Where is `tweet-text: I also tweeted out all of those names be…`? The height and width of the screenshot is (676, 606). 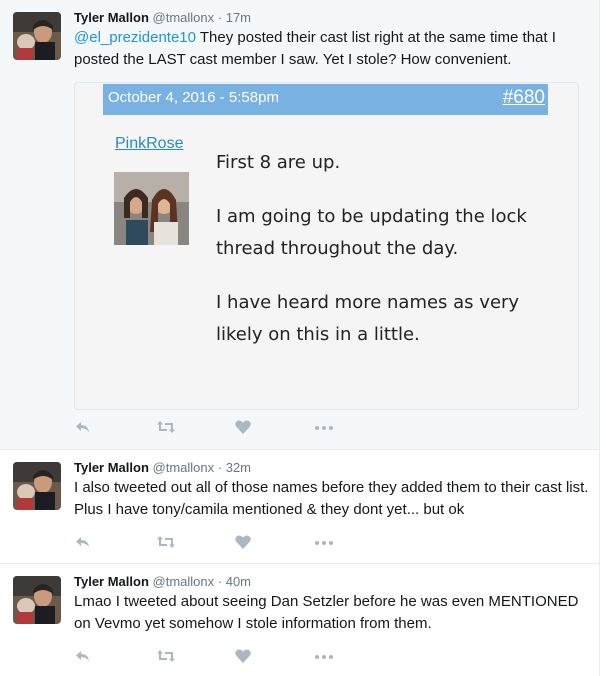
tweet-text: I also tweeted out all of those names be… is located at coordinates (331, 498).